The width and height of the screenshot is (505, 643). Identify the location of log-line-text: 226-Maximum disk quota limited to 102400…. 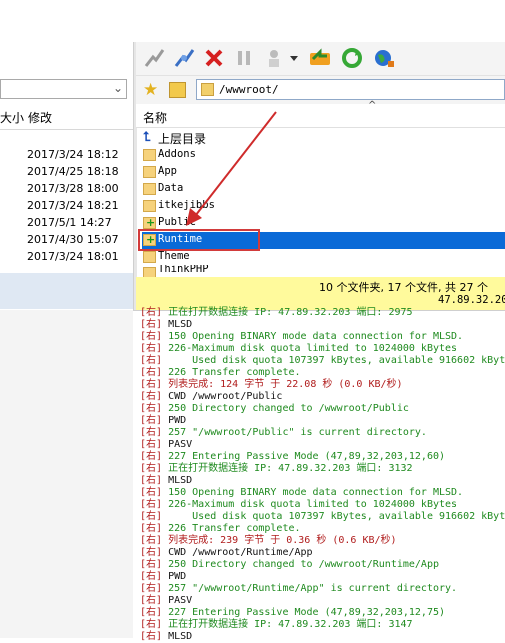
(310, 504).